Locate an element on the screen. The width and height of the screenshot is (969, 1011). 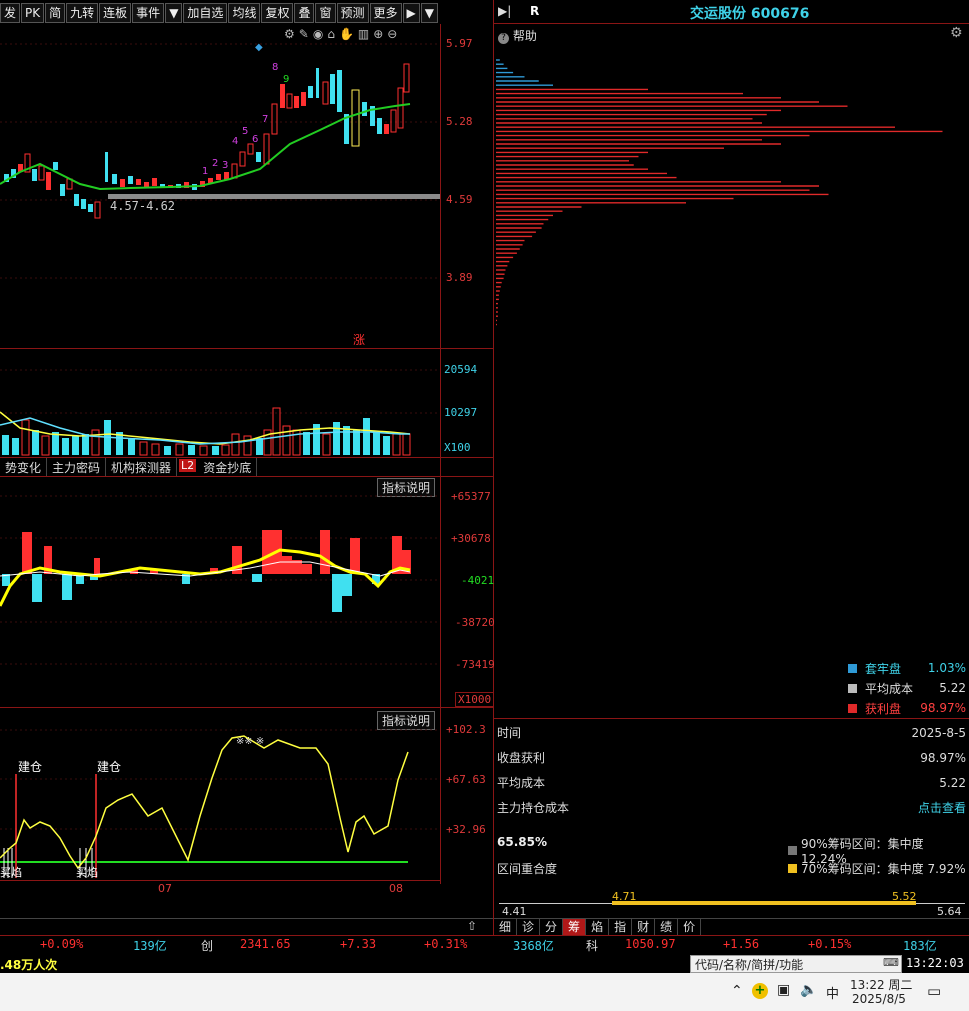
collapse-arrow-icon: ▶| is located at coordinates (504, 11).